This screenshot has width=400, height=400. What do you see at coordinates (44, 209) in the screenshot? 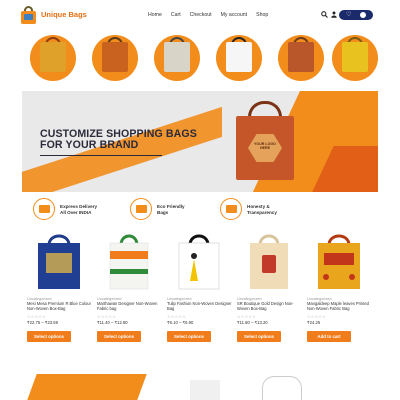
I see `truck-icon` at bounding box center [44, 209].